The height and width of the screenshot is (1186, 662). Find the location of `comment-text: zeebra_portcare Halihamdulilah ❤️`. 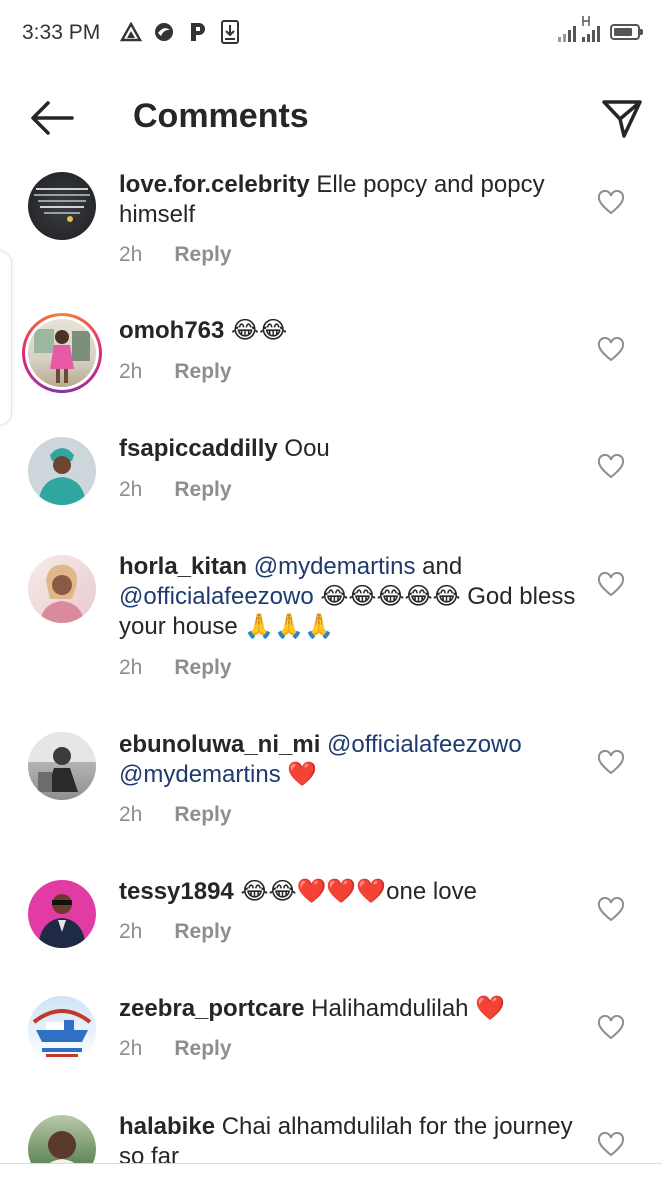

comment-text: zeebra_portcare Halihamdulilah ❤️ is located at coordinates (349, 1009).